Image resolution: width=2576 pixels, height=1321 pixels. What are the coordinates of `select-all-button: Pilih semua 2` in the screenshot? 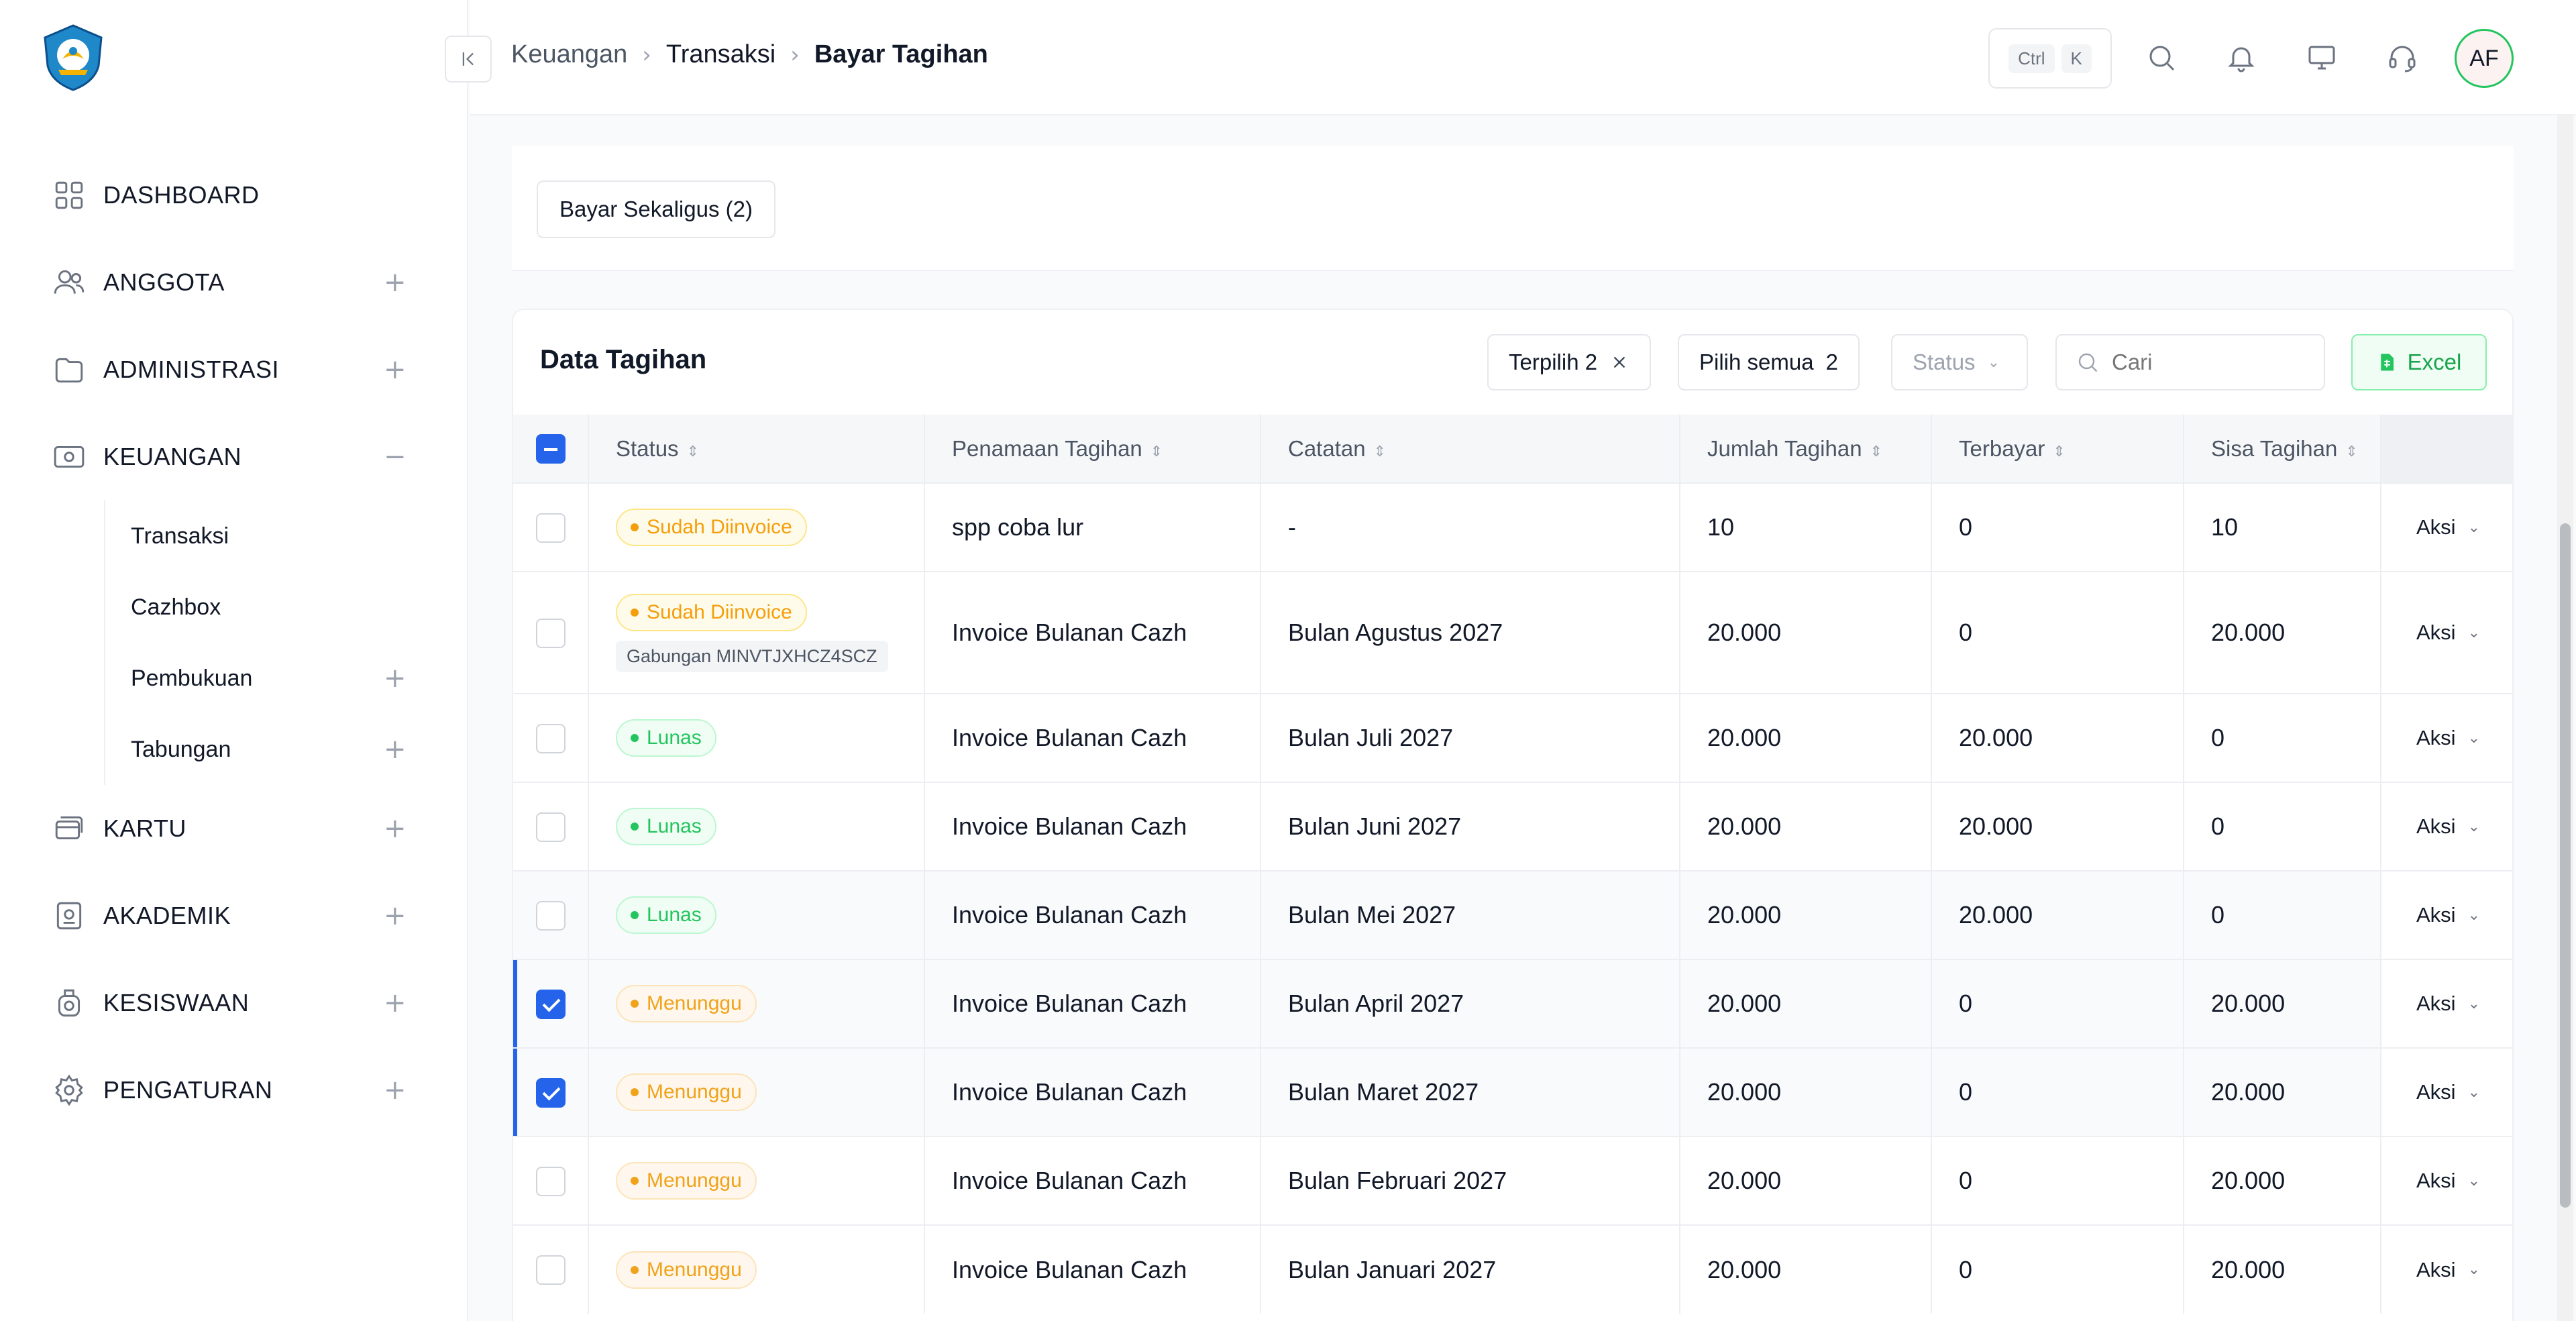 It's located at (1769, 362).